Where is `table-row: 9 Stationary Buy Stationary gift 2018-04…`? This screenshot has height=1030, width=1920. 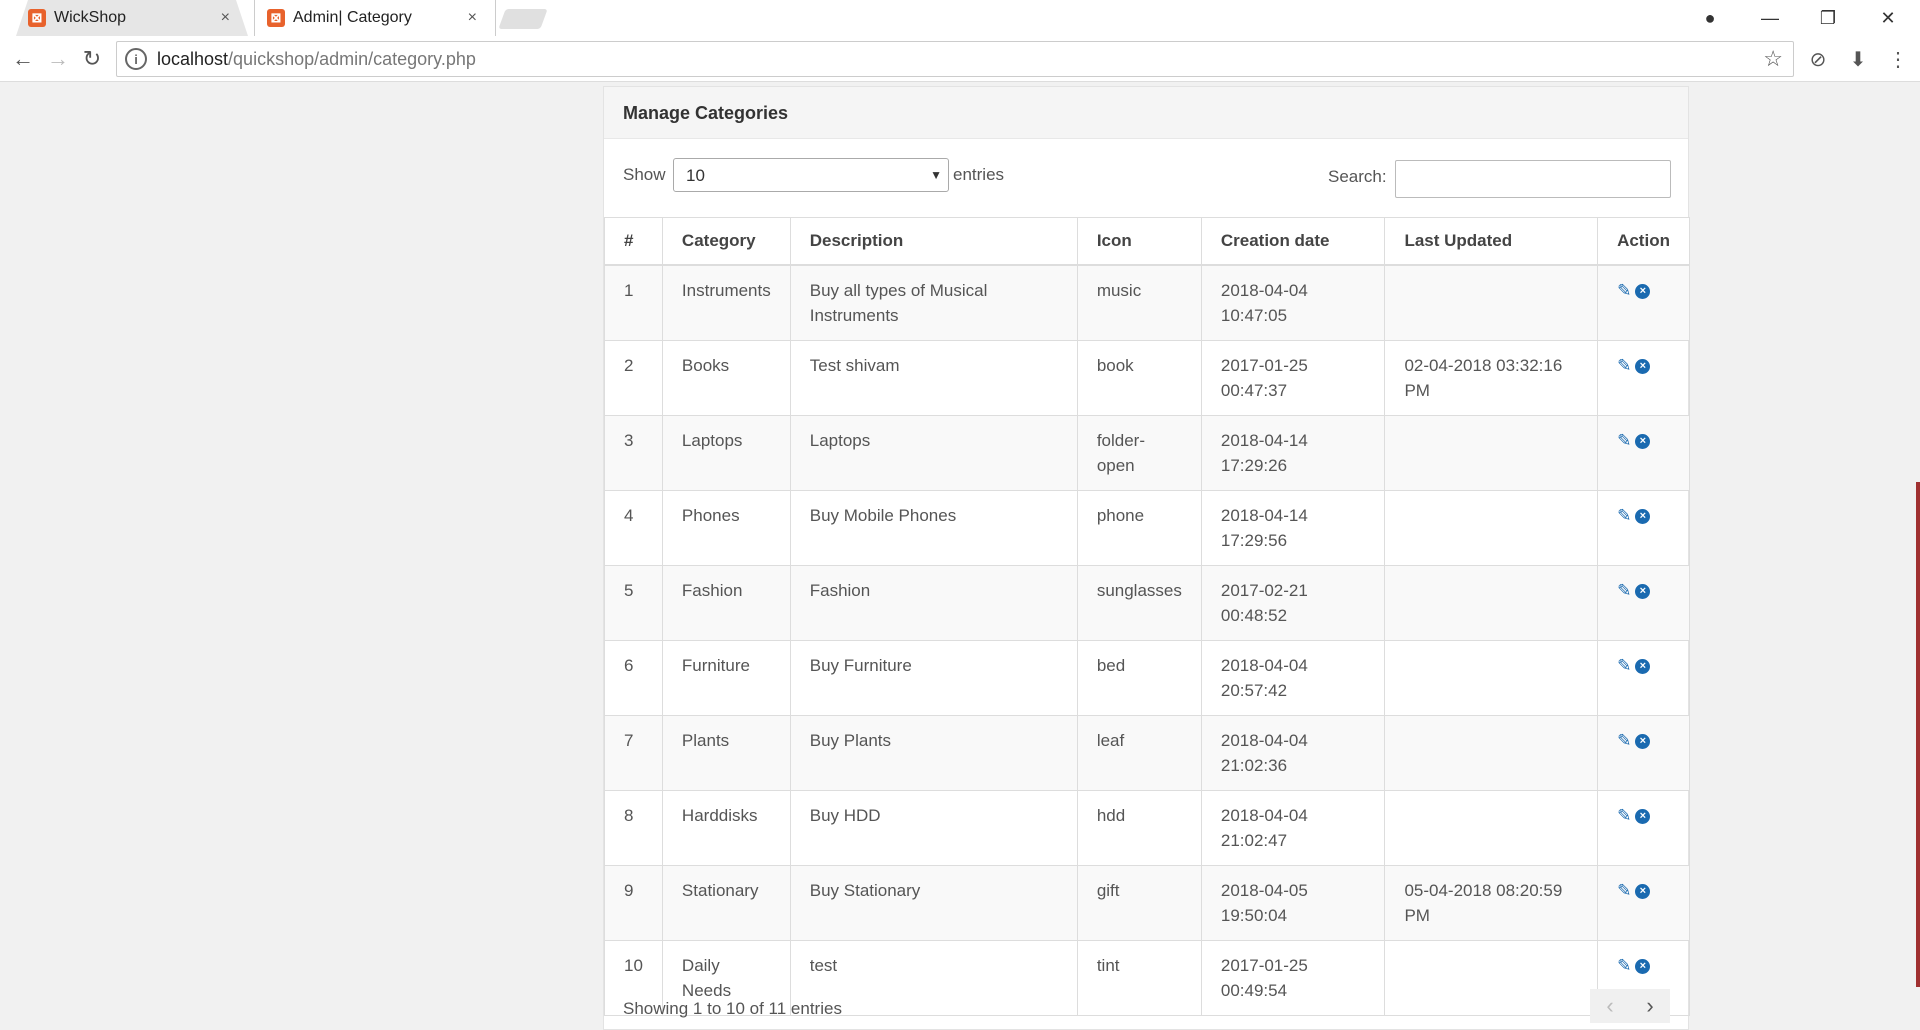 table-row: 9 Stationary Buy Stationary gift 2018-04… is located at coordinates (1147, 903).